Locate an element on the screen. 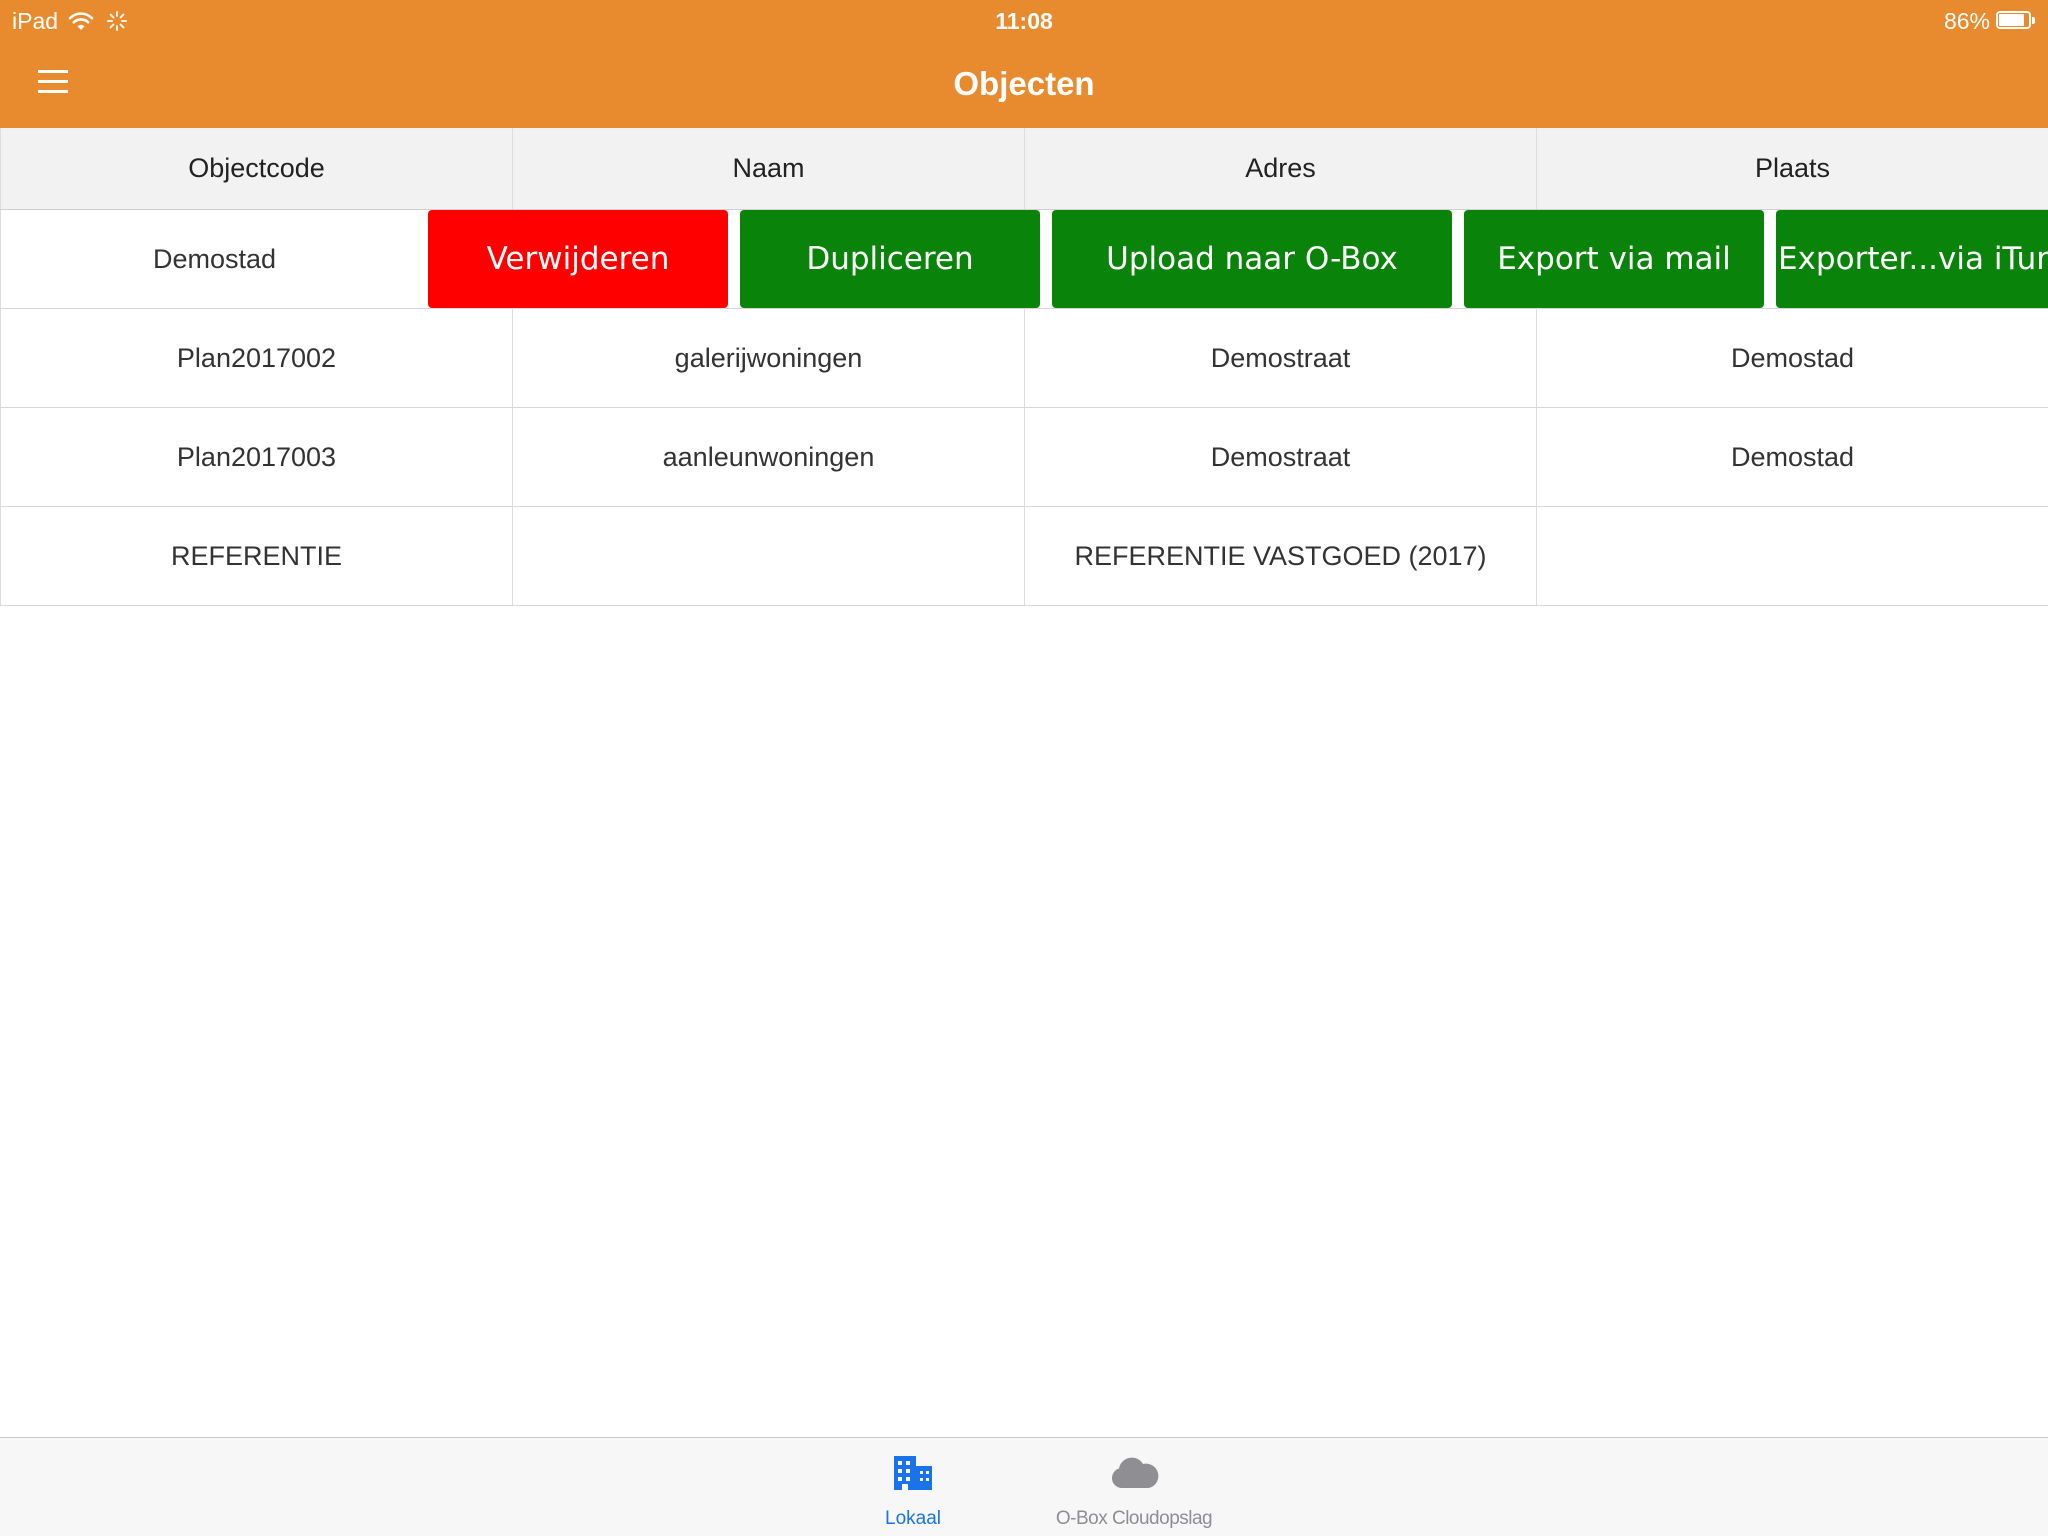 The width and height of the screenshot is (2048, 1536). column-header-naam: Naam is located at coordinates (768, 168).